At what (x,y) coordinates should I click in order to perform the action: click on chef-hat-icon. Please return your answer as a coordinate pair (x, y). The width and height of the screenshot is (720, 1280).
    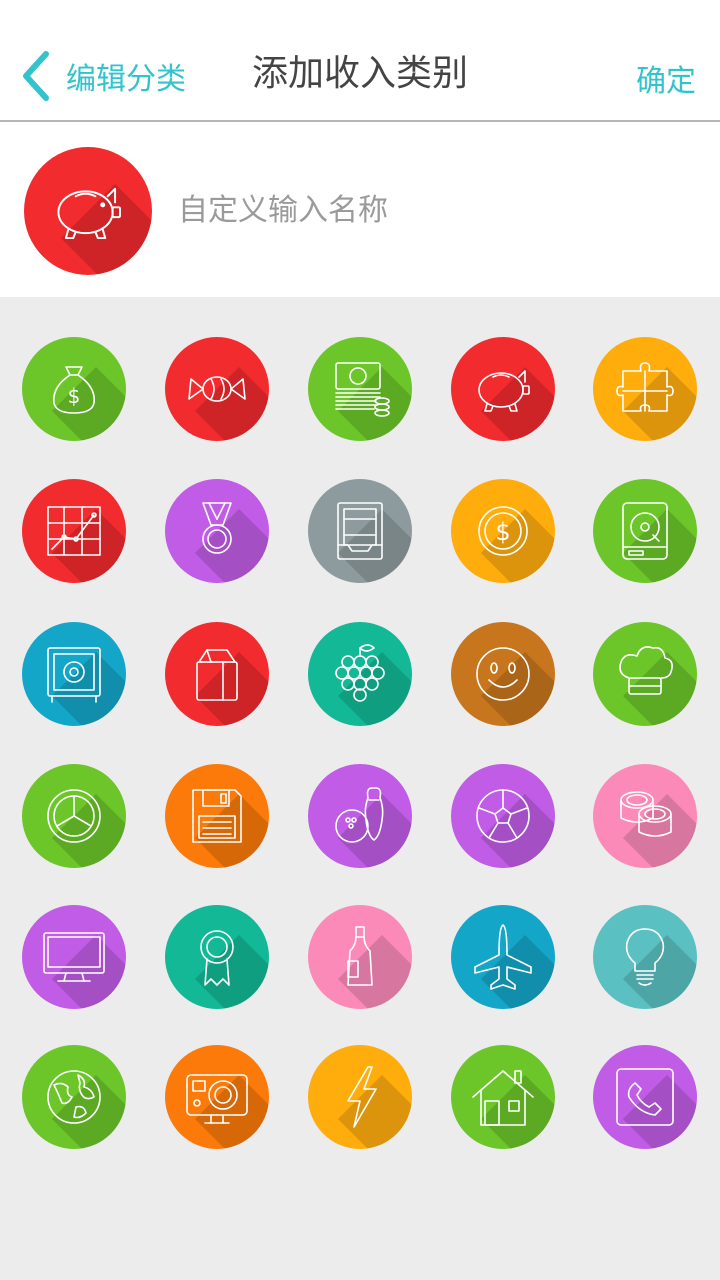
    Looking at the image, I should click on (645, 674).